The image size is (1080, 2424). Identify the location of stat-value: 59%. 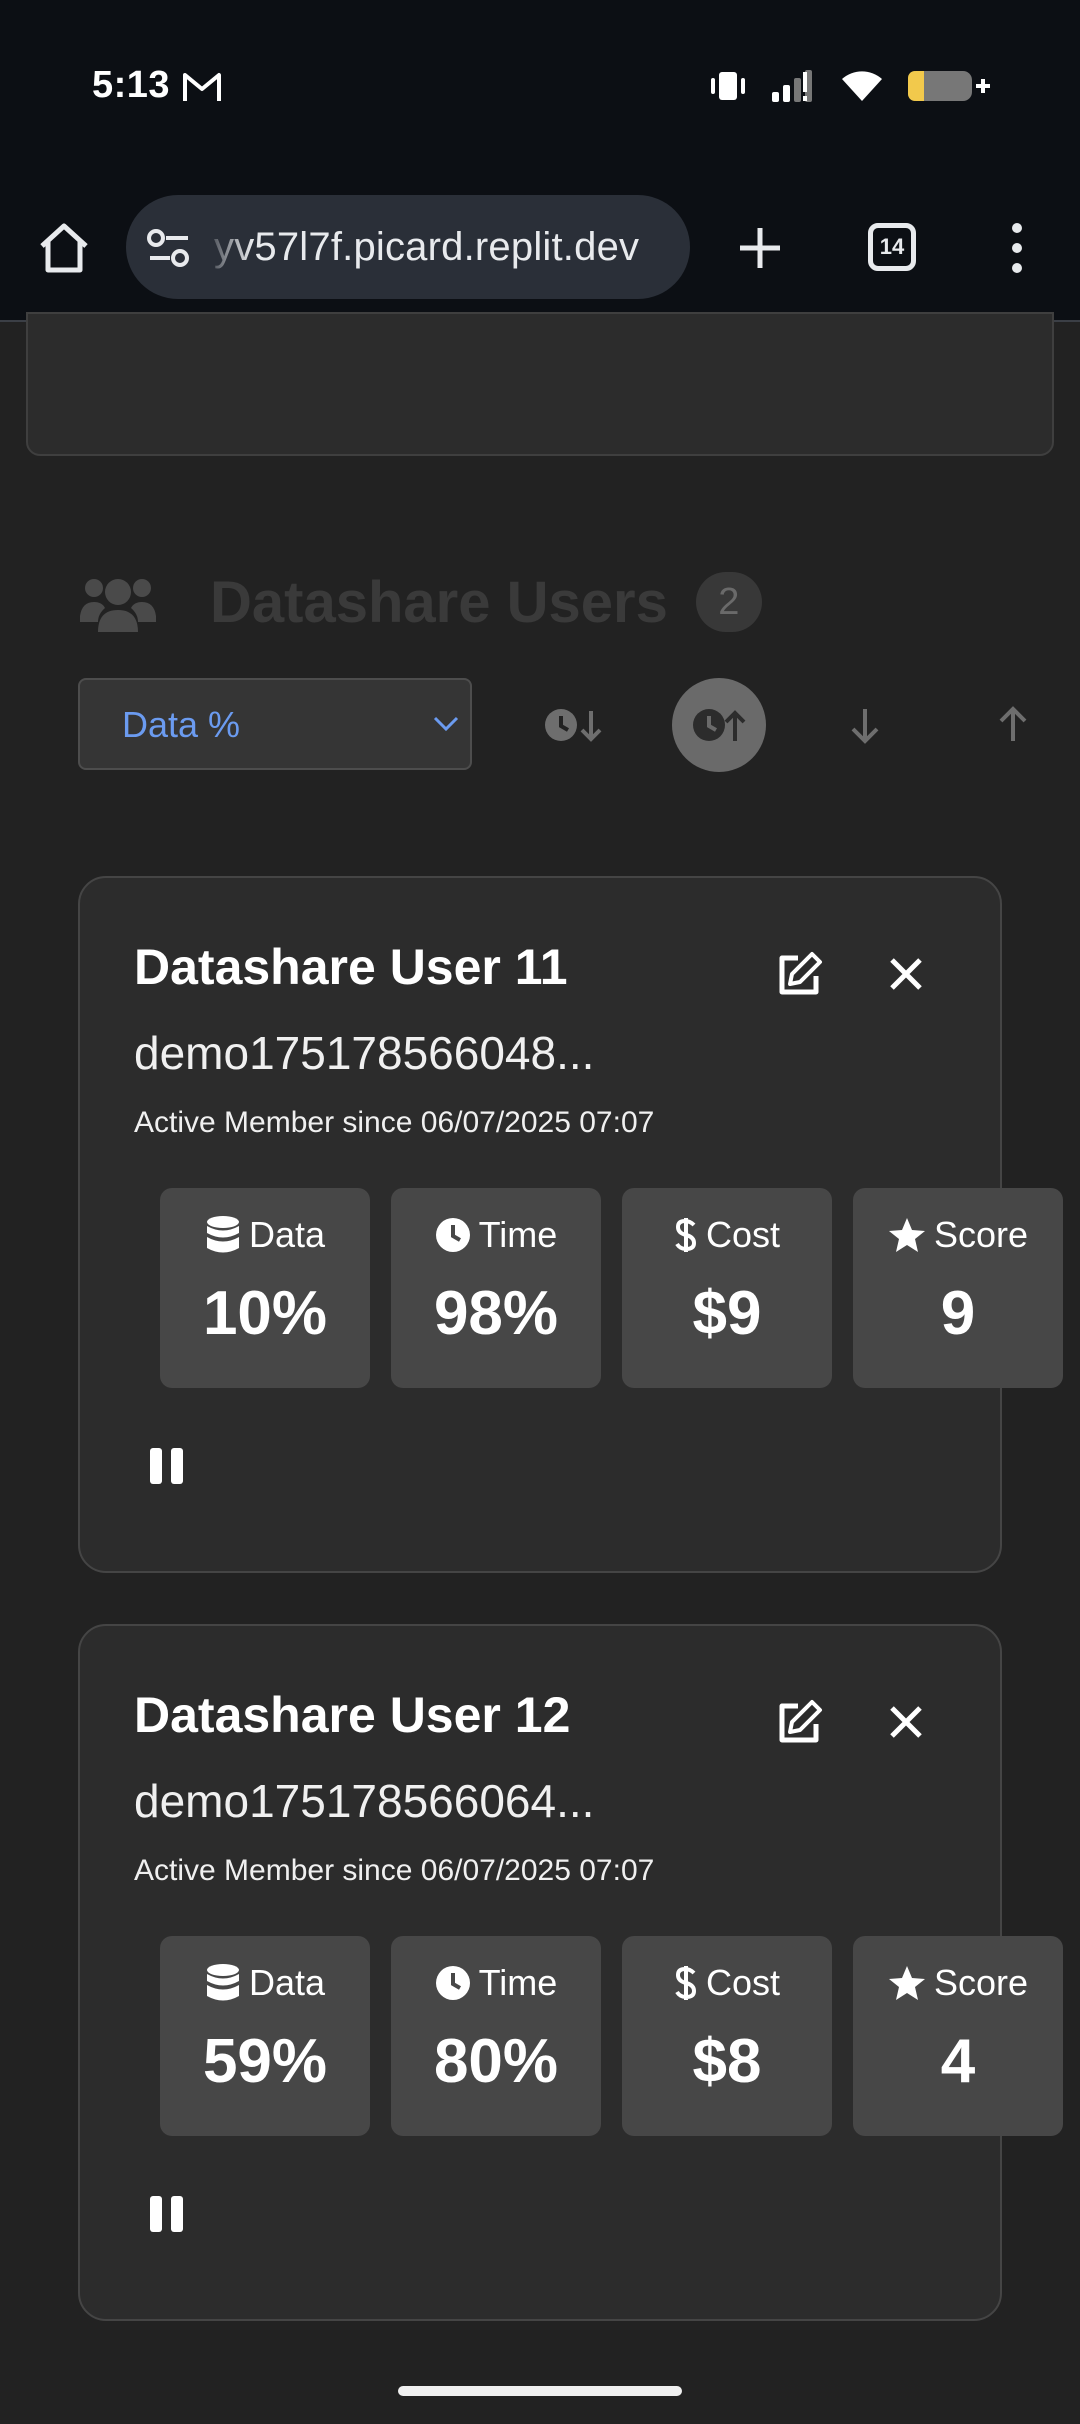
(265, 2061).